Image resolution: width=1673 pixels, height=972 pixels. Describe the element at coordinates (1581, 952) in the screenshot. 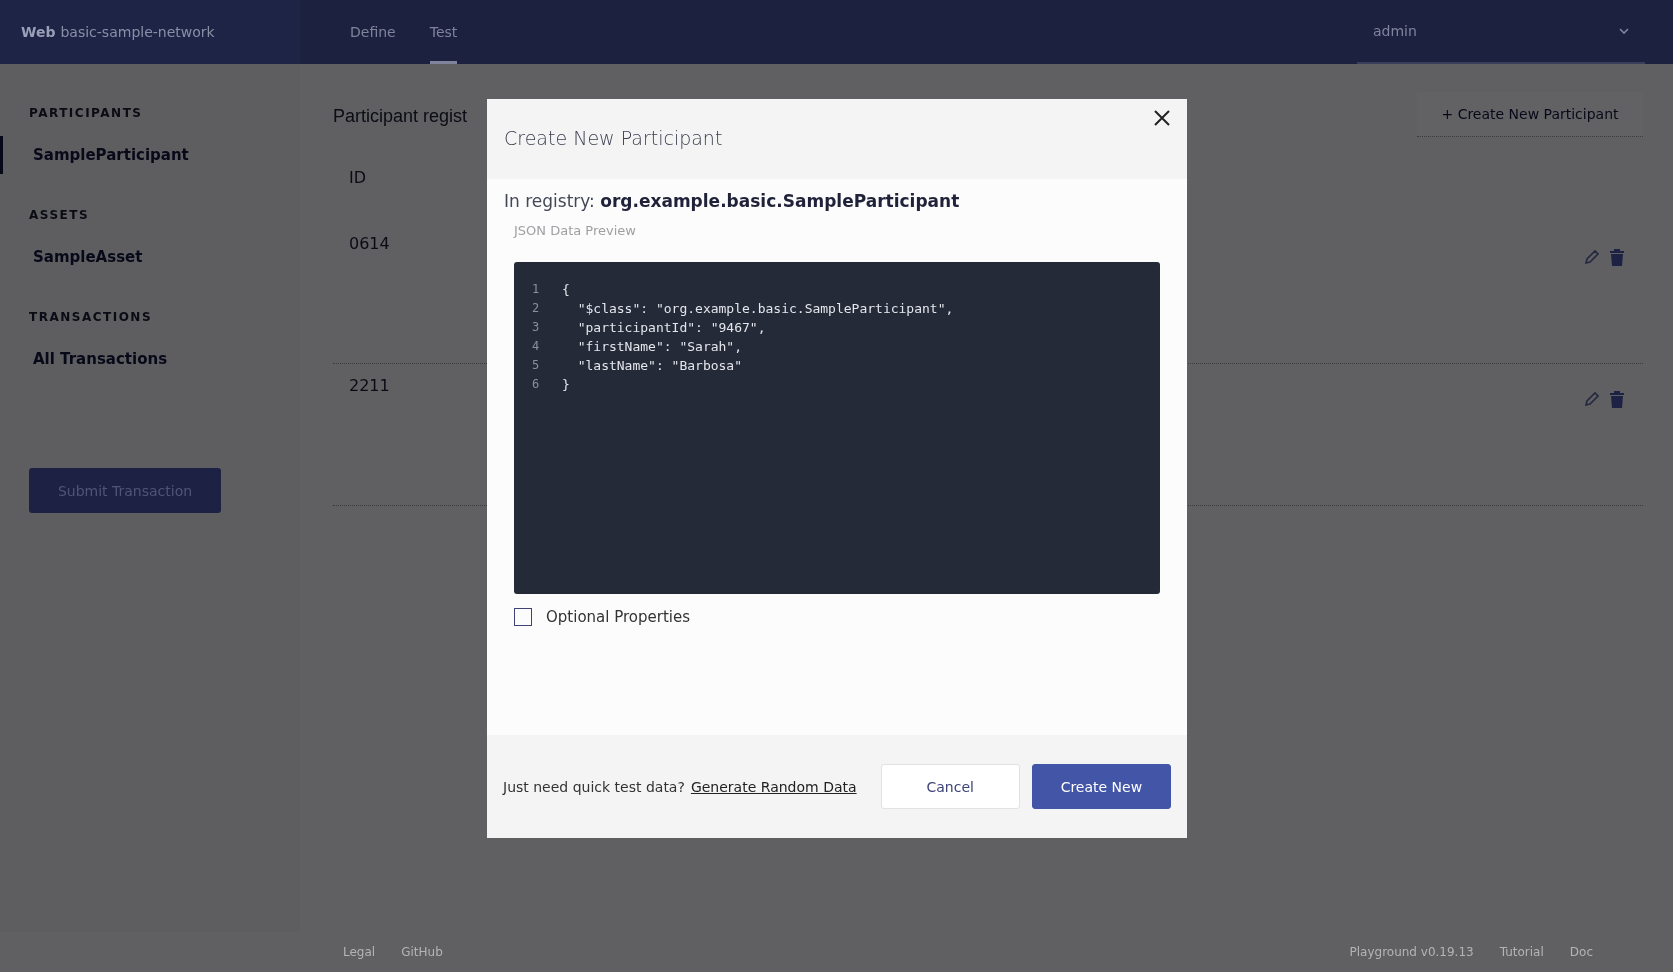

I see `footer-link: Doc` at that location.